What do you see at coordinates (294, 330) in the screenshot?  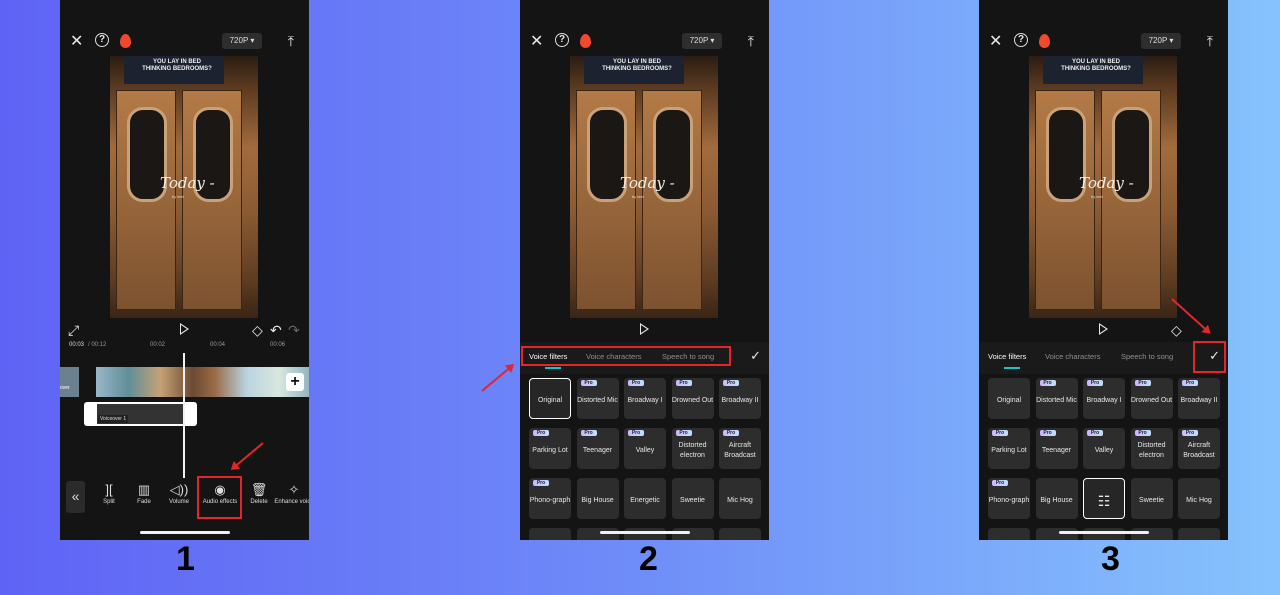 I see `redo-icon: ↷` at bounding box center [294, 330].